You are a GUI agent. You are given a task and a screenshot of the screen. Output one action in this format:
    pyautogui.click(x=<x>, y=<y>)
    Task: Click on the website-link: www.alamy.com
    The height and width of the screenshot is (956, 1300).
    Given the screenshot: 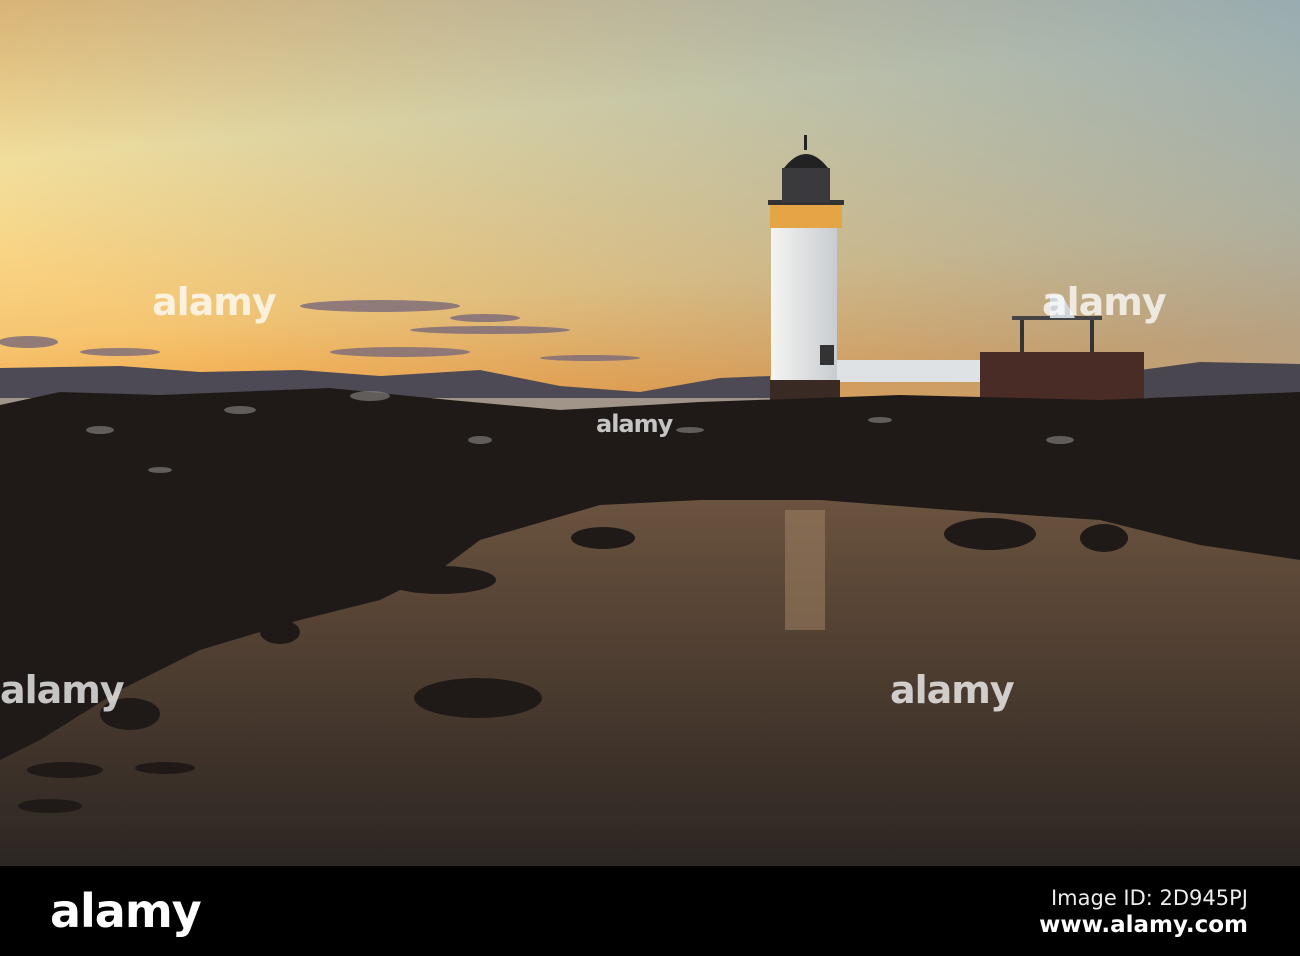 What is the action you would take?
    pyautogui.click(x=1143, y=925)
    